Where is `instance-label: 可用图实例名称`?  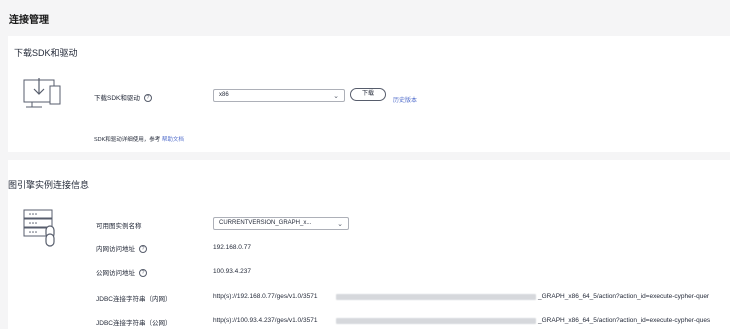
instance-label: 可用图实例名称 is located at coordinates (119, 226).